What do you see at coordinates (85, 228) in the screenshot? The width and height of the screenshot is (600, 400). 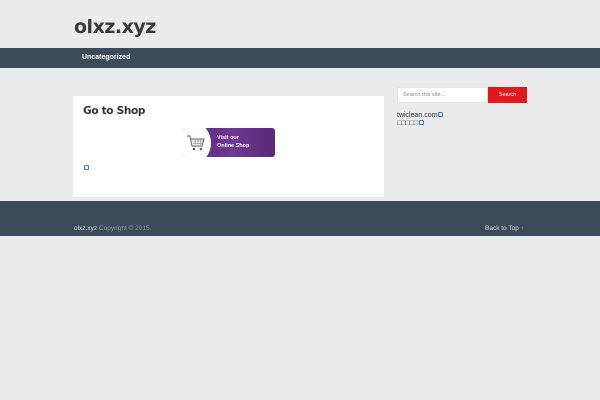 I see `footer-site-name: olxz.xyz` at bounding box center [85, 228].